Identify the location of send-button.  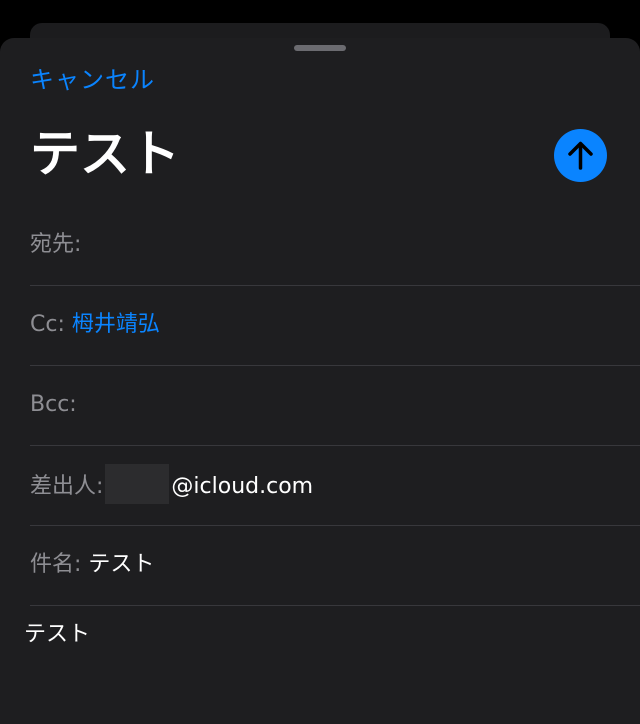
(580, 155).